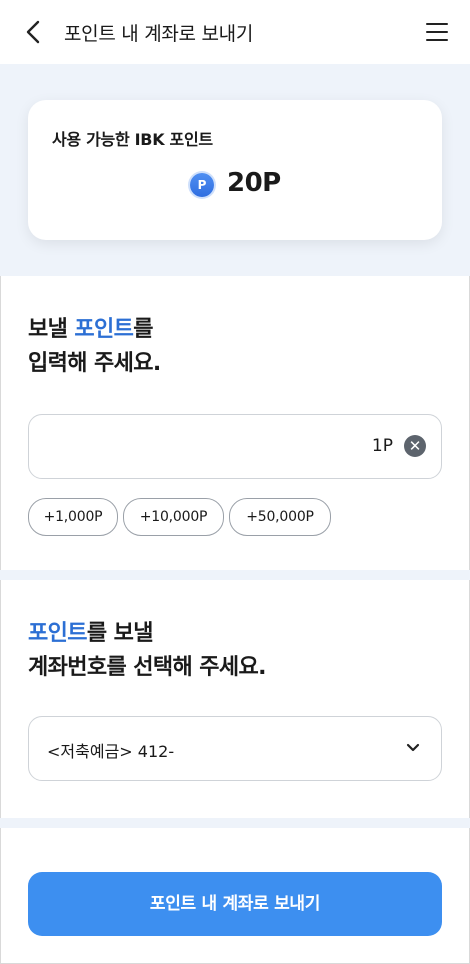  I want to click on points-card: 사용 가능한 IBK 포인트 P 20P, so click(235, 170).